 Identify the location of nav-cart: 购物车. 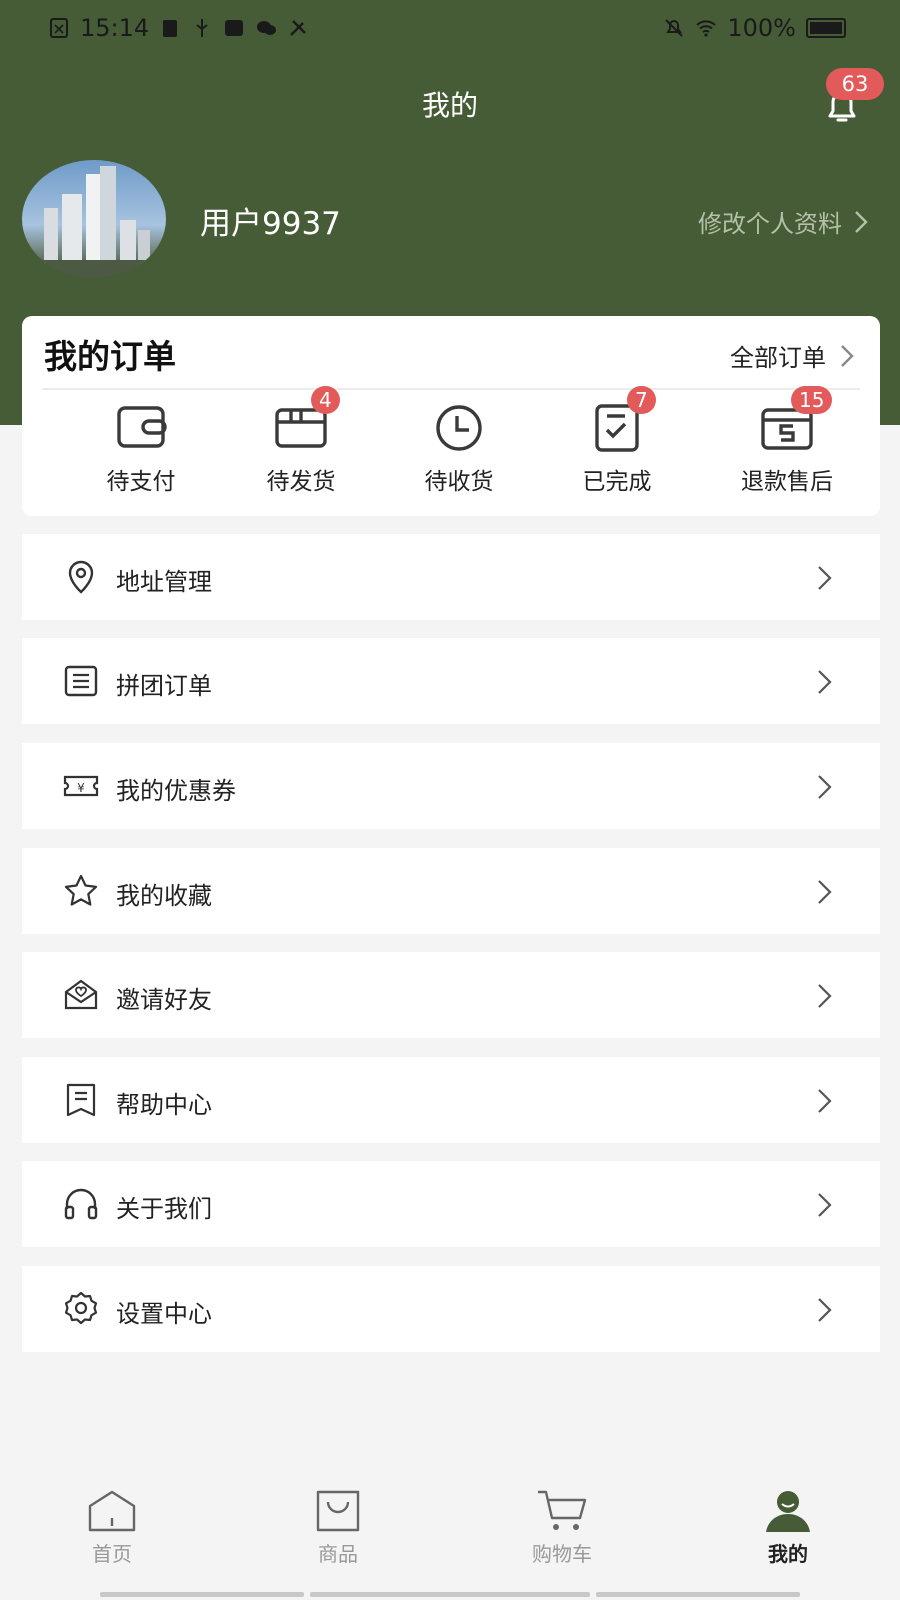
(562, 1527).